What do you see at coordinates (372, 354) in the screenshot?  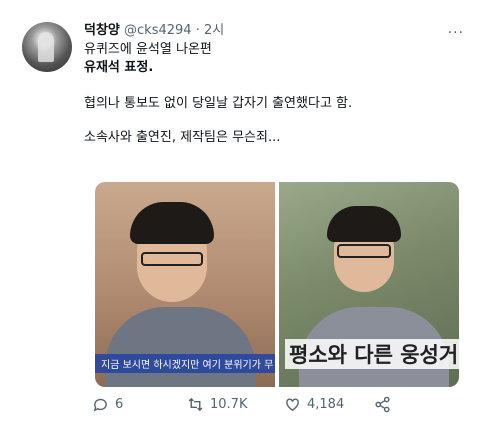 I see `right-subtitle: 평소와 다른 웅성거` at bounding box center [372, 354].